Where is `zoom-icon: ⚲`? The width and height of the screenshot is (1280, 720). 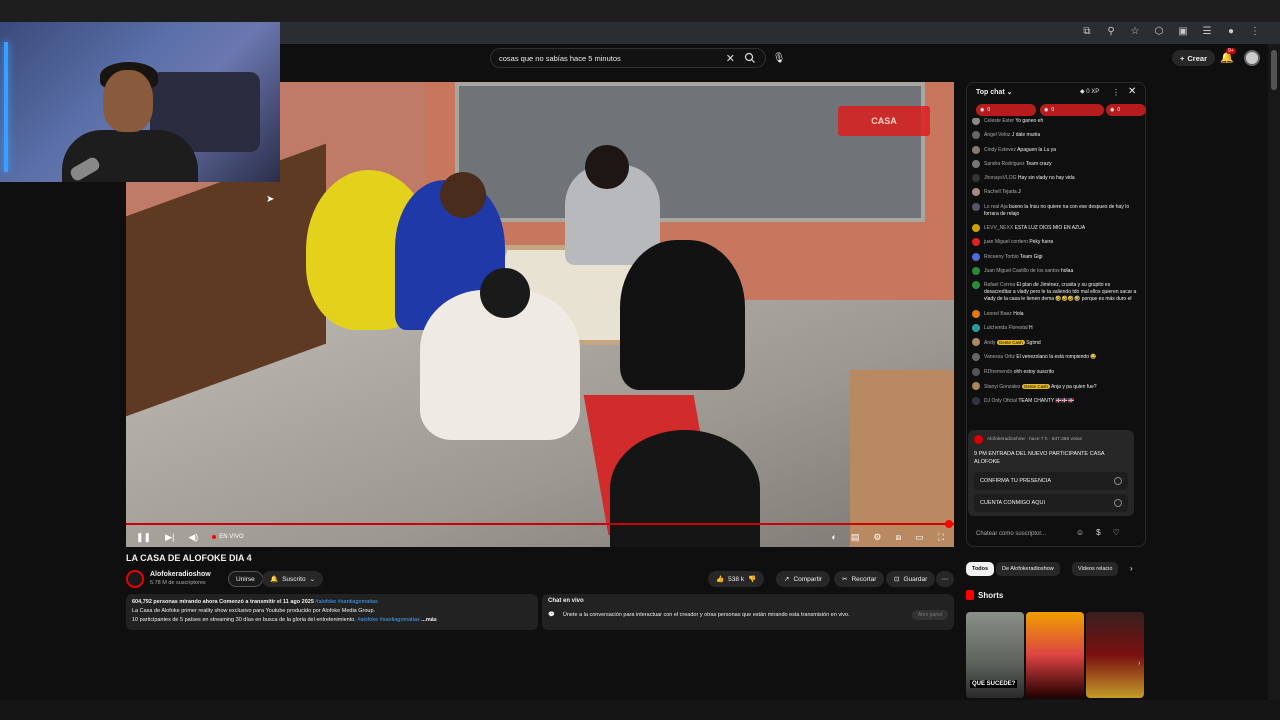
zoom-icon: ⚲ is located at coordinates (1111, 31).